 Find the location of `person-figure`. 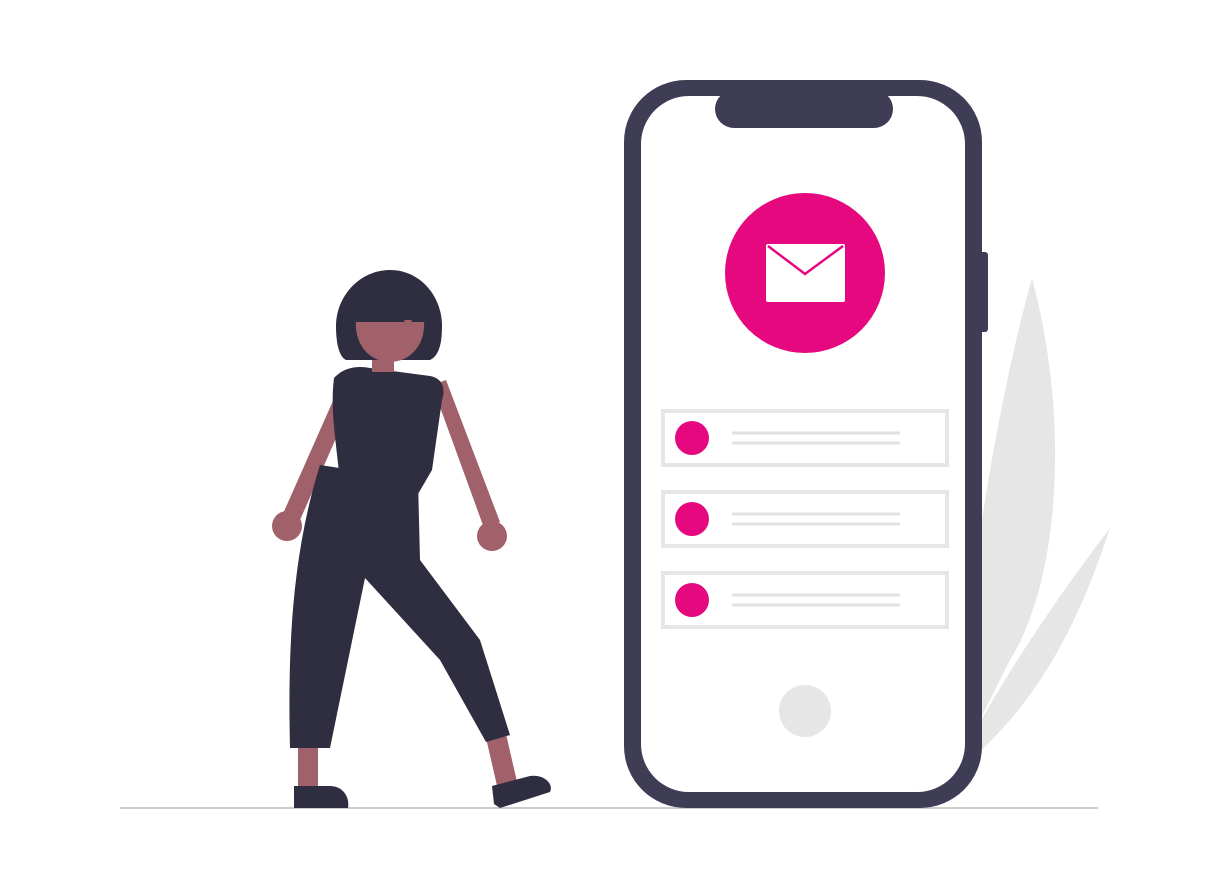

person-figure is located at coordinates (411, 539).